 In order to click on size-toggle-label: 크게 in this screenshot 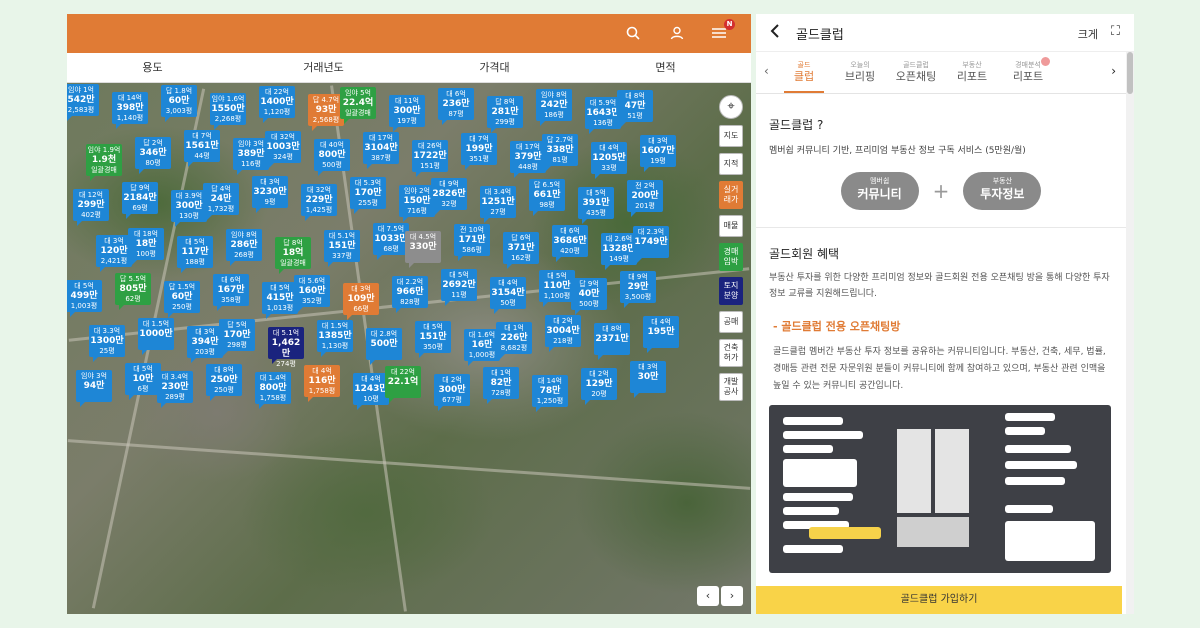, I will do `click(1088, 34)`.